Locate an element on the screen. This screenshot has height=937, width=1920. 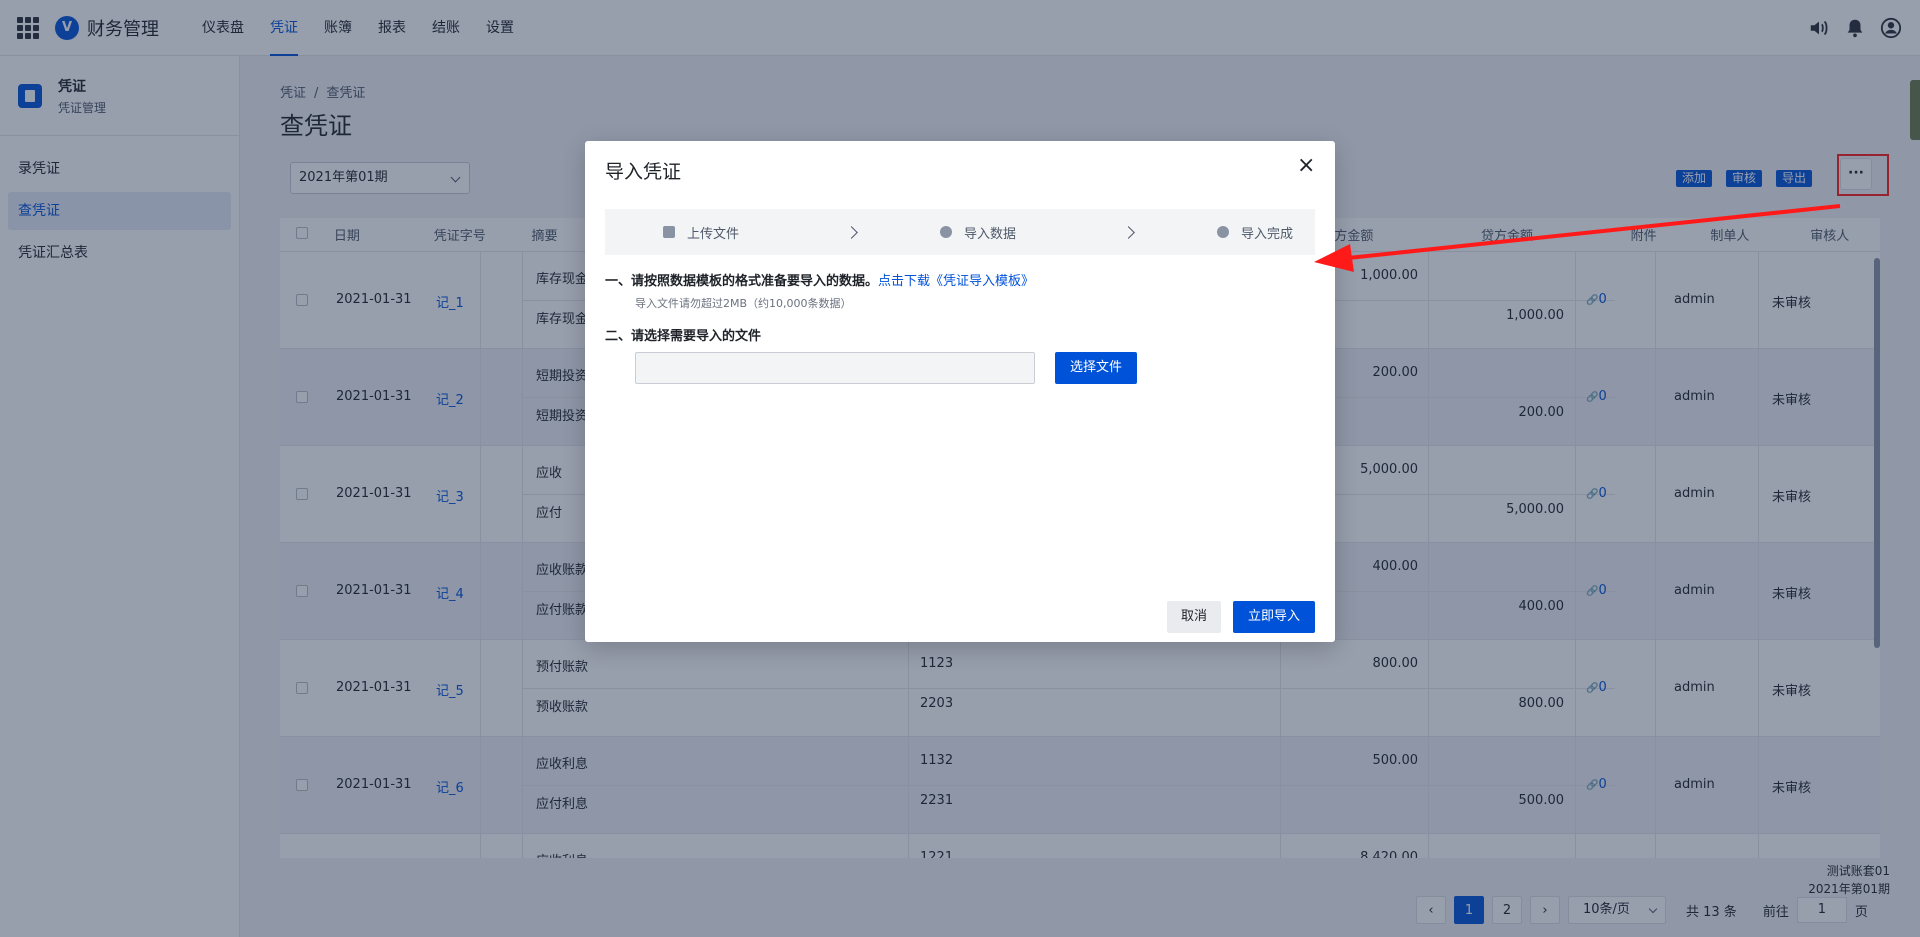
instruction-step-one: 一、请按照数据模板的格式准备要导入的数据。点击下载《凭证导入模板》 is located at coordinates (819, 279).